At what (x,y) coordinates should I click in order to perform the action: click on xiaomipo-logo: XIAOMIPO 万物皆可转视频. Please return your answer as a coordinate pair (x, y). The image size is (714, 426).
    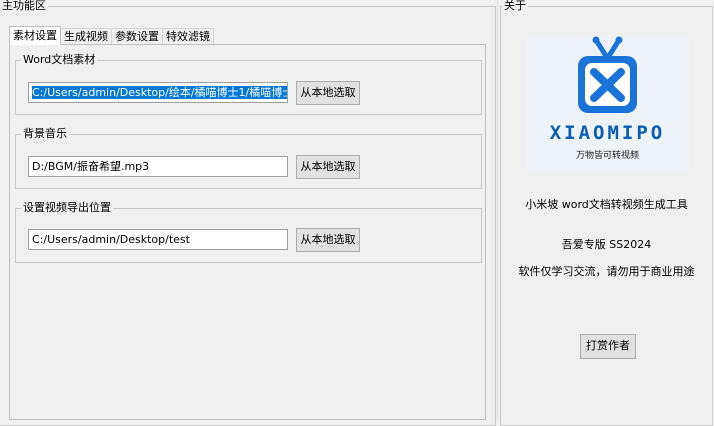
    Looking at the image, I should click on (607, 104).